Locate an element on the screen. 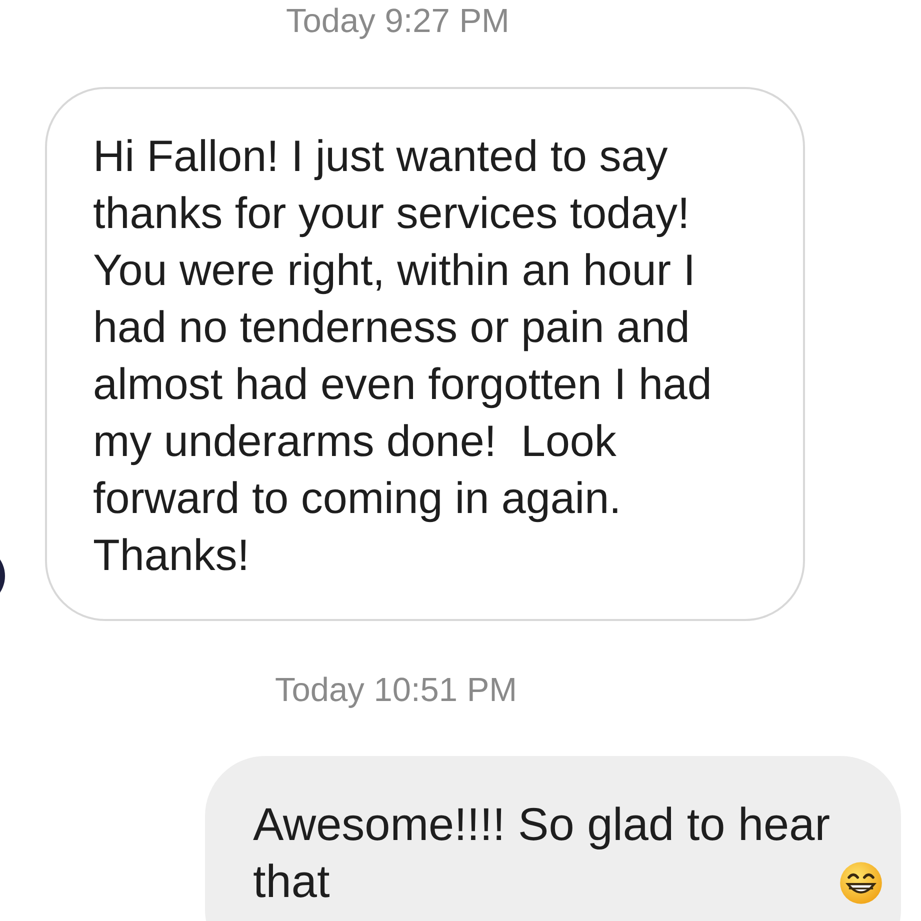 The width and height of the screenshot is (921, 921). grinning-emoji-icon is located at coordinates (861, 883).